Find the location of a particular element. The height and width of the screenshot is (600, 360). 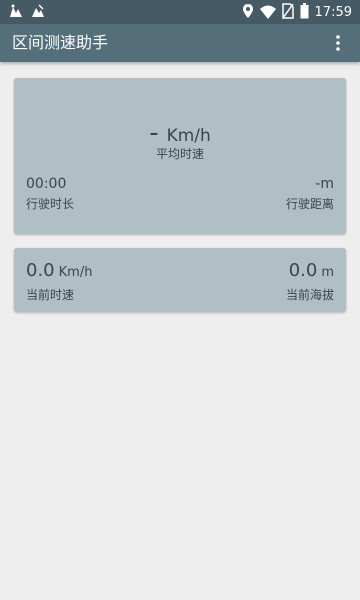

current-altitude-label: 当前海拔 is located at coordinates (309, 295).